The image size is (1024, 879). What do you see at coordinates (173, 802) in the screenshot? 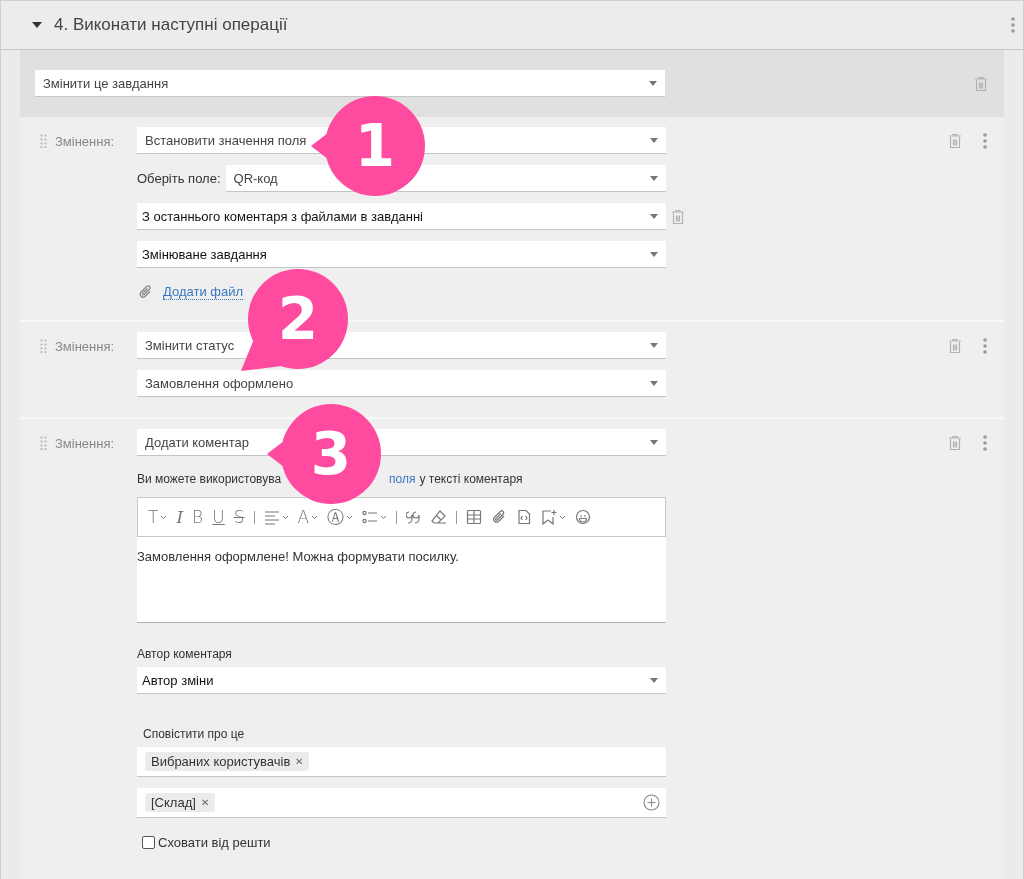
I see `recipient-tag: [Склад]` at bounding box center [173, 802].